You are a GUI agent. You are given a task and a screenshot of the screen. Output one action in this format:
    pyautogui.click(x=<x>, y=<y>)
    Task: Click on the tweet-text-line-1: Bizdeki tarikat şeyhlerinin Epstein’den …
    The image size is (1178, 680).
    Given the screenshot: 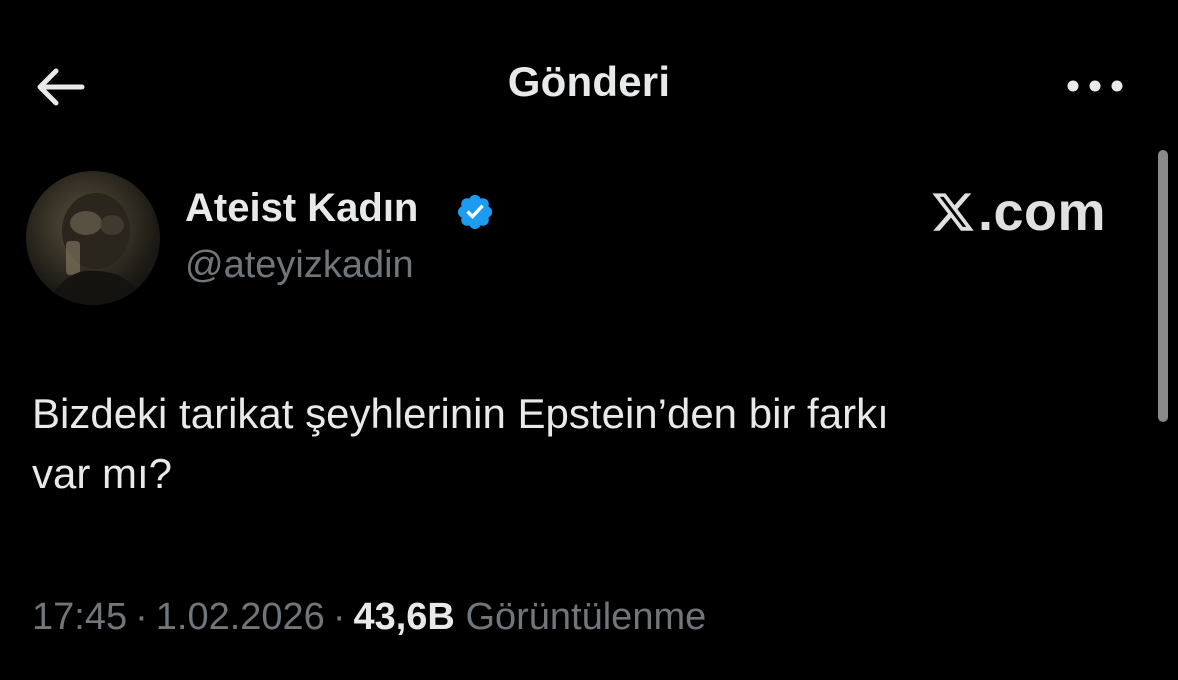 What is the action you would take?
    pyautogui.click(x=460, y=413)
    